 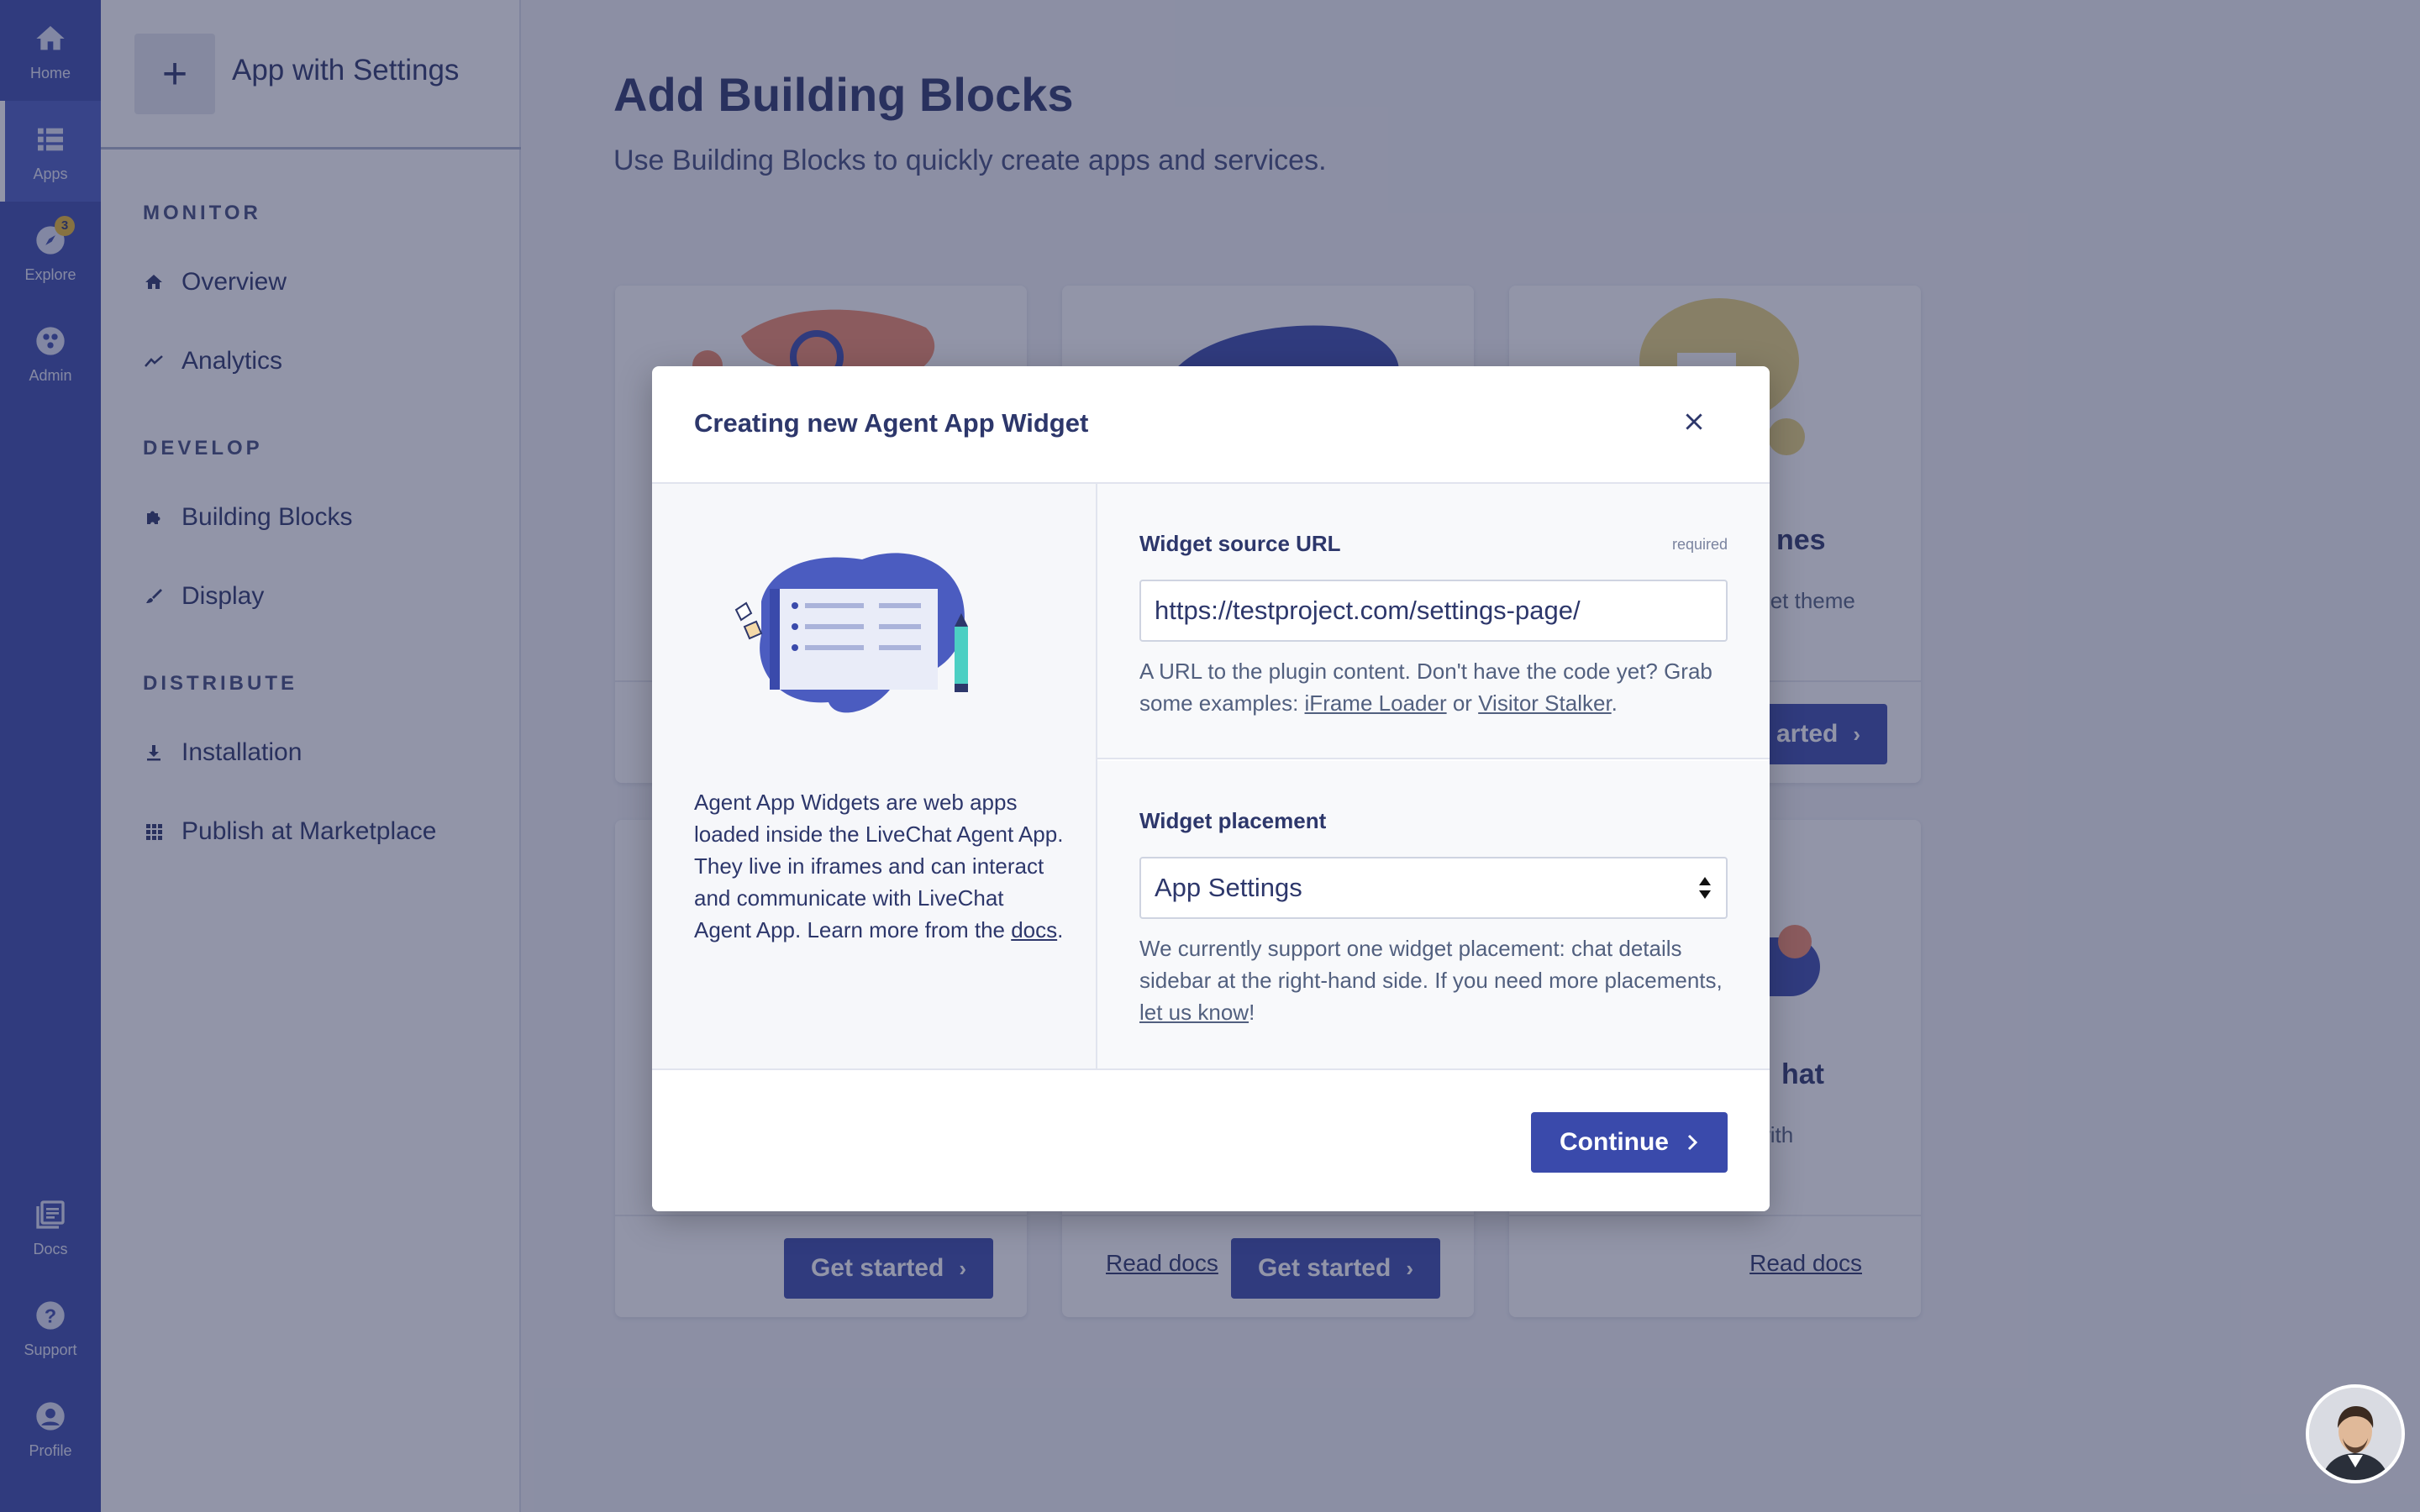 I want to click on url-help-end: ., so click(x=1615, y=703).